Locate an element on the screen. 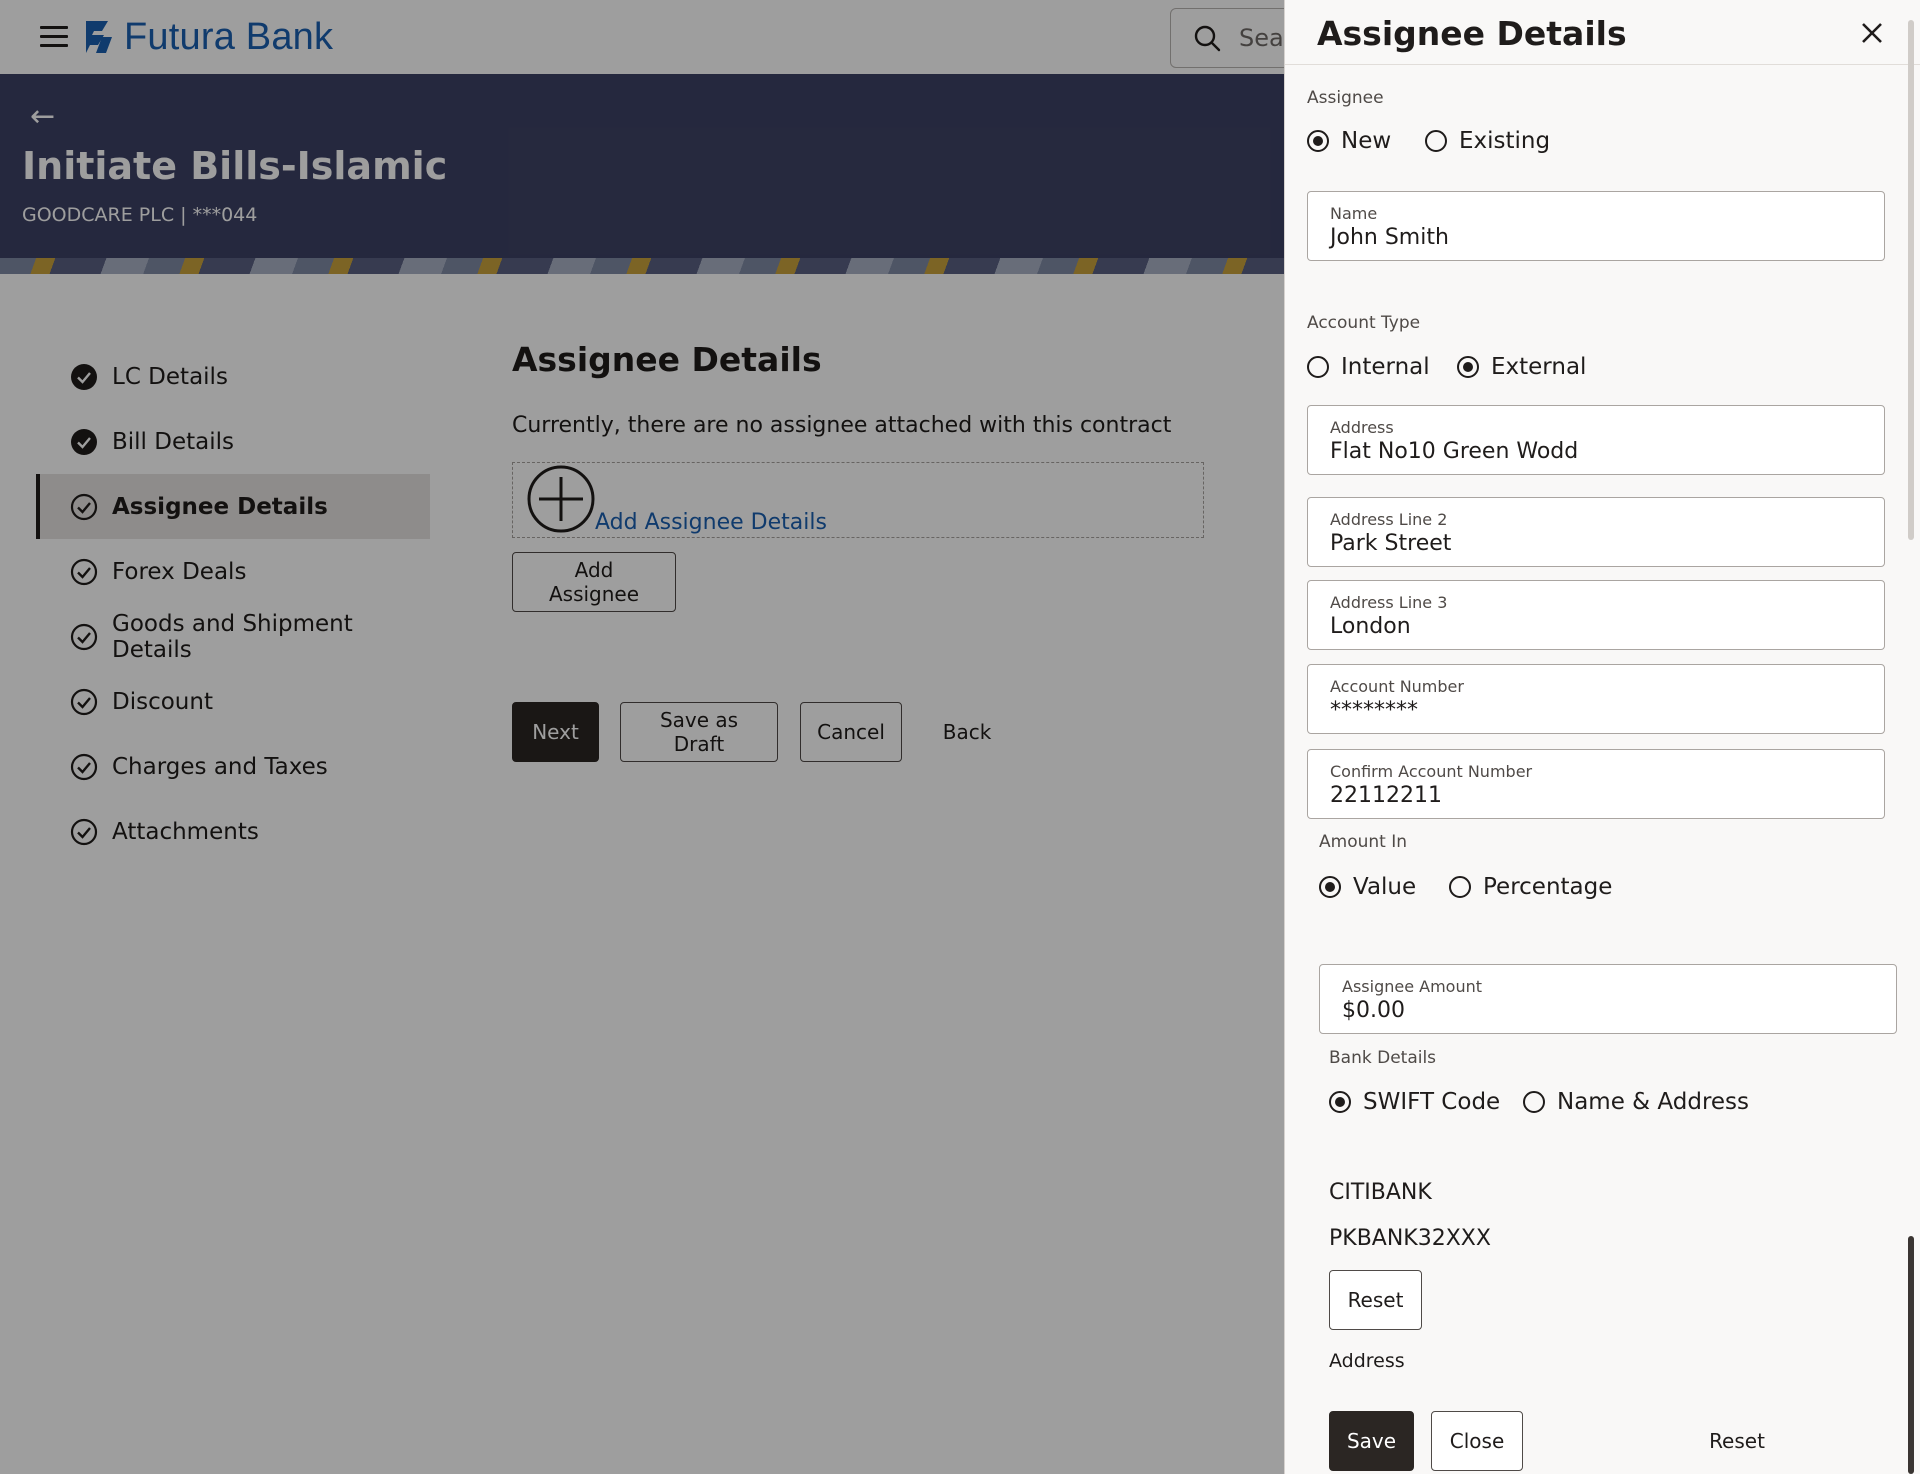 Image resolution: width=1920 pixels, height=1474 pixels. field-value: $0.00 is located at coordinates (1373, 1010).